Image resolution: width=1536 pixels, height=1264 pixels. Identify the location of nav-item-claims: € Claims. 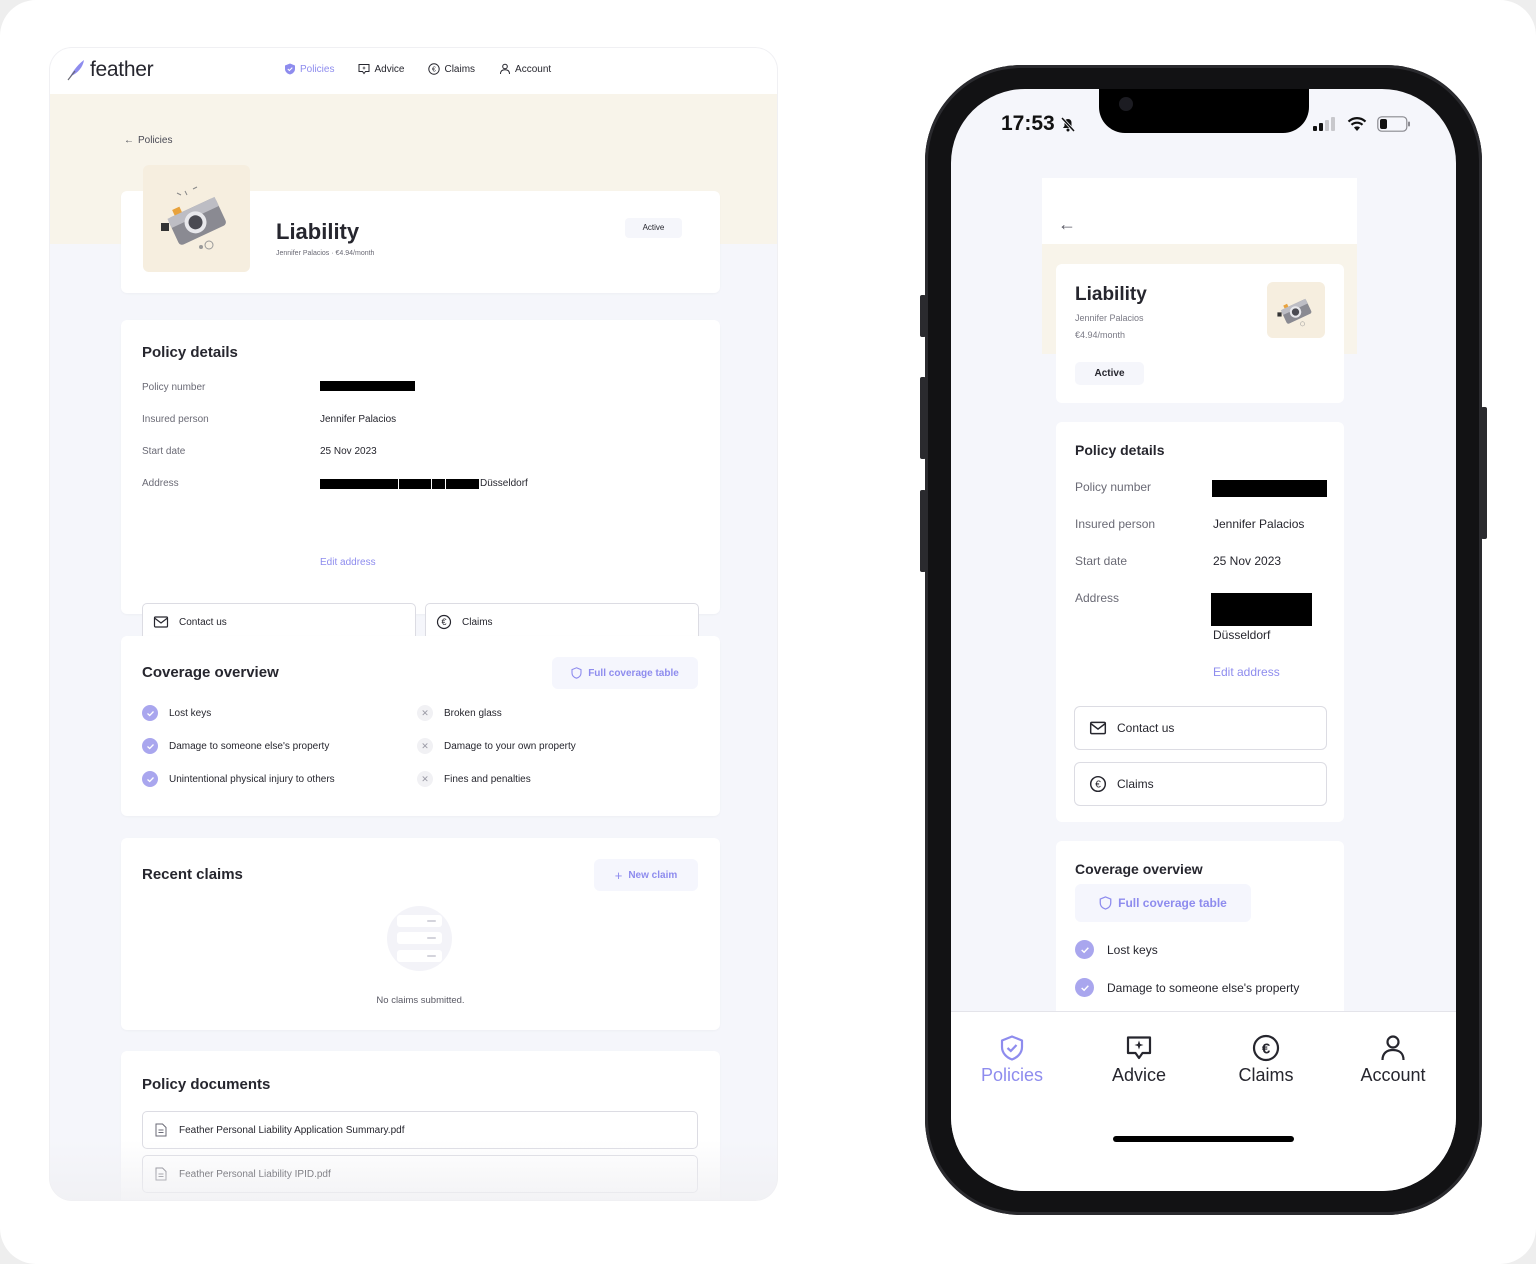
(451, 69).